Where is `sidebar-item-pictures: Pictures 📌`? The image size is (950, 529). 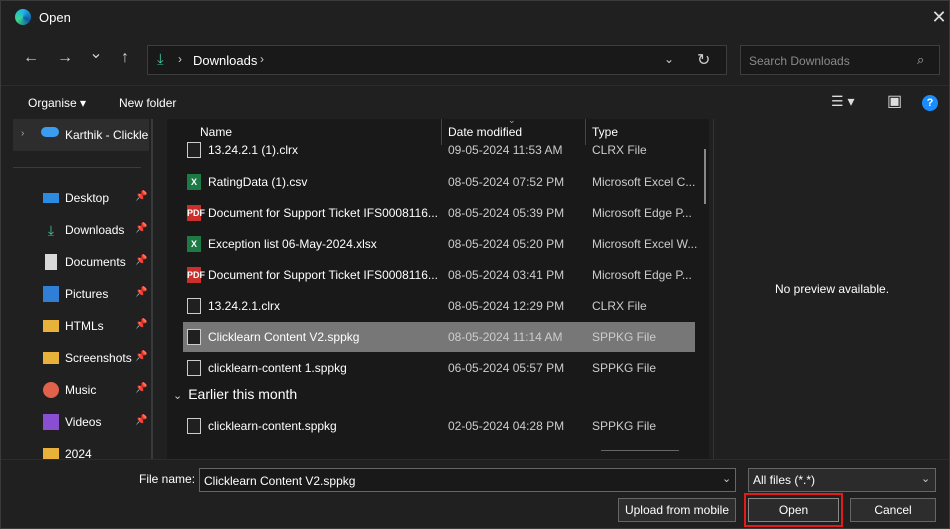
sidebar-item-pictures: Pictures 📌 is located at coordinates (81, 294).